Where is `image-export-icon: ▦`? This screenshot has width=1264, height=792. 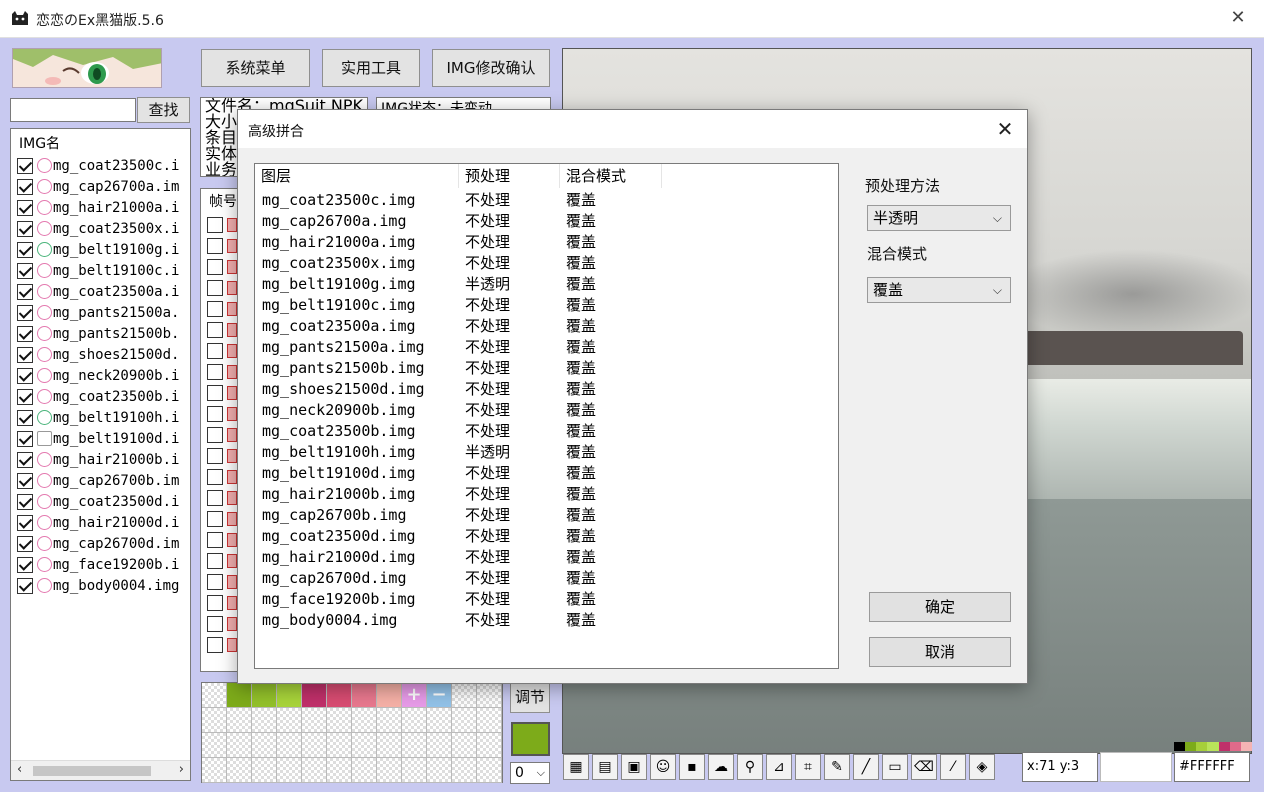 image-export-icon: ▦ is located at coordinates (576, 767).